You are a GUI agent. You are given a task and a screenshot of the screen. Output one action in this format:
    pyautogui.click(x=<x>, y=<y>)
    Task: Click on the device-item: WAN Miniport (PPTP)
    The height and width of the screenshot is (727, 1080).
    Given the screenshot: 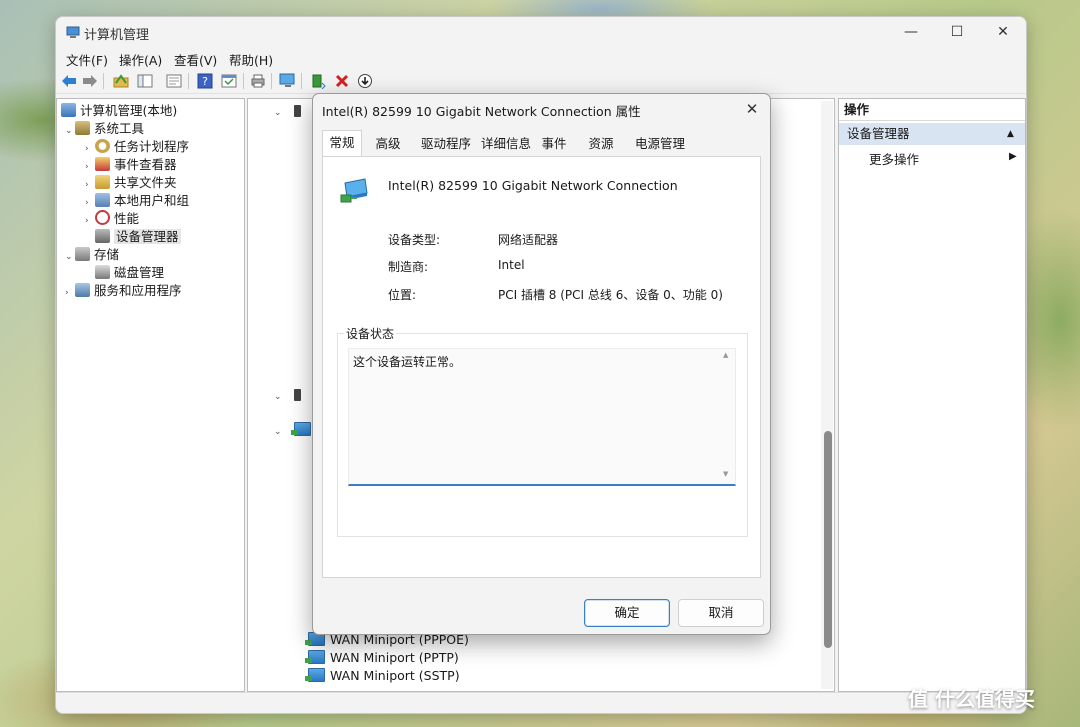 What is the action you would take?
    pyautogui.click(x=382, y=658)
    